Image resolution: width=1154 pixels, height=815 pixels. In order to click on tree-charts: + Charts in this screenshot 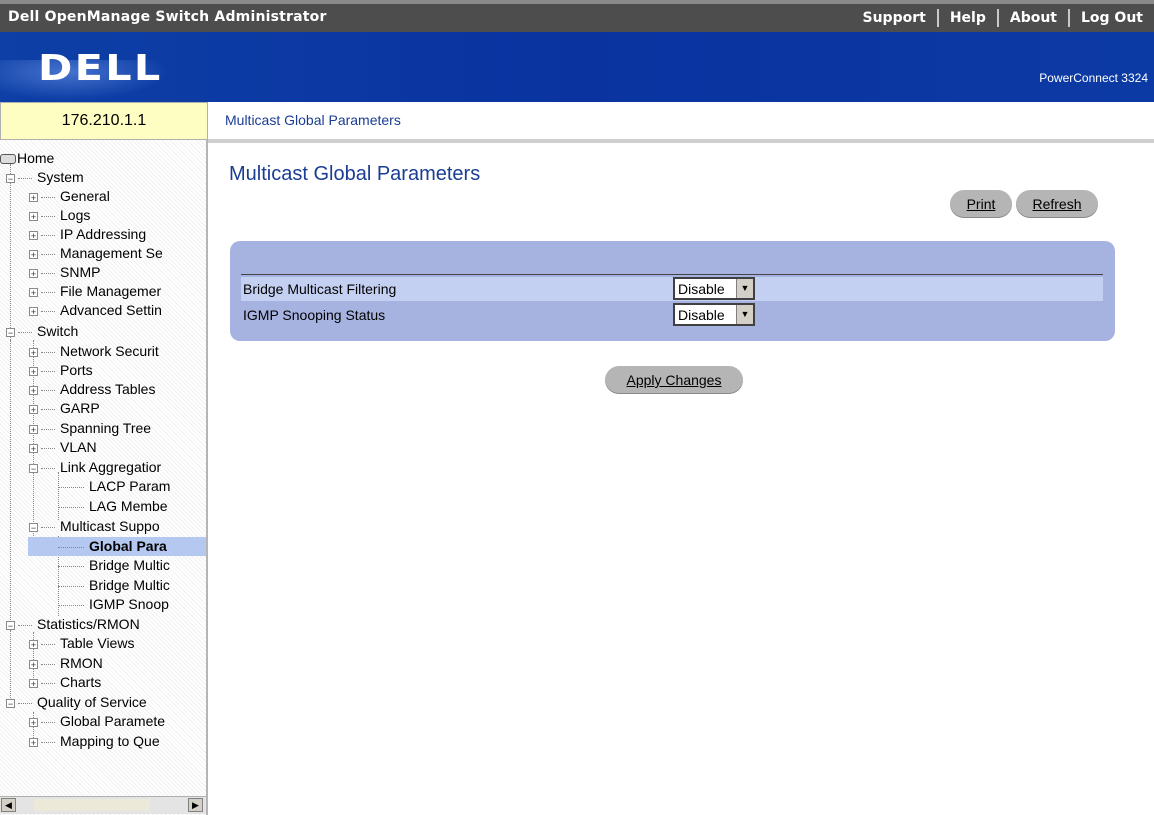, I will do `click(65, 682)`.